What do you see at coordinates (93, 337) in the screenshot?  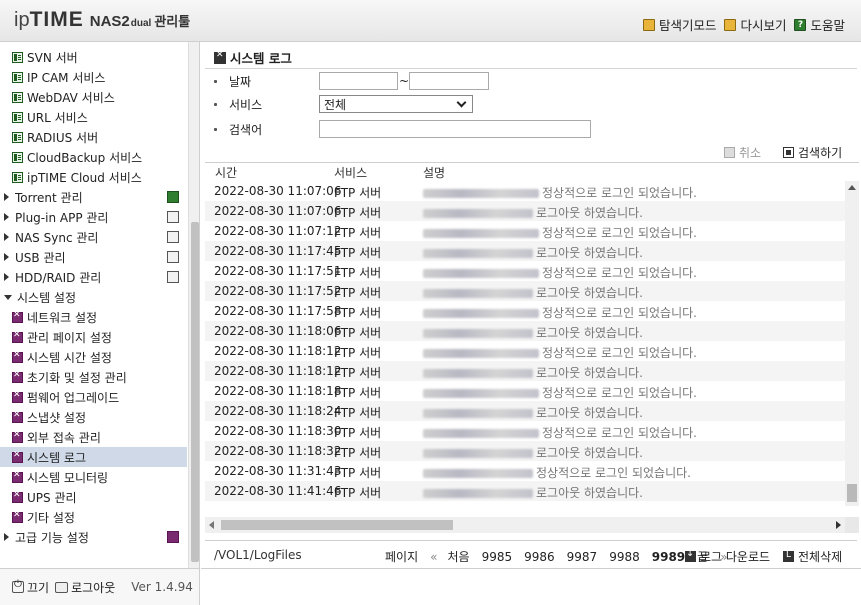 I see `sidebar-item-admin-page: 관리 페이지 설정` at bounding box center [93, 337].